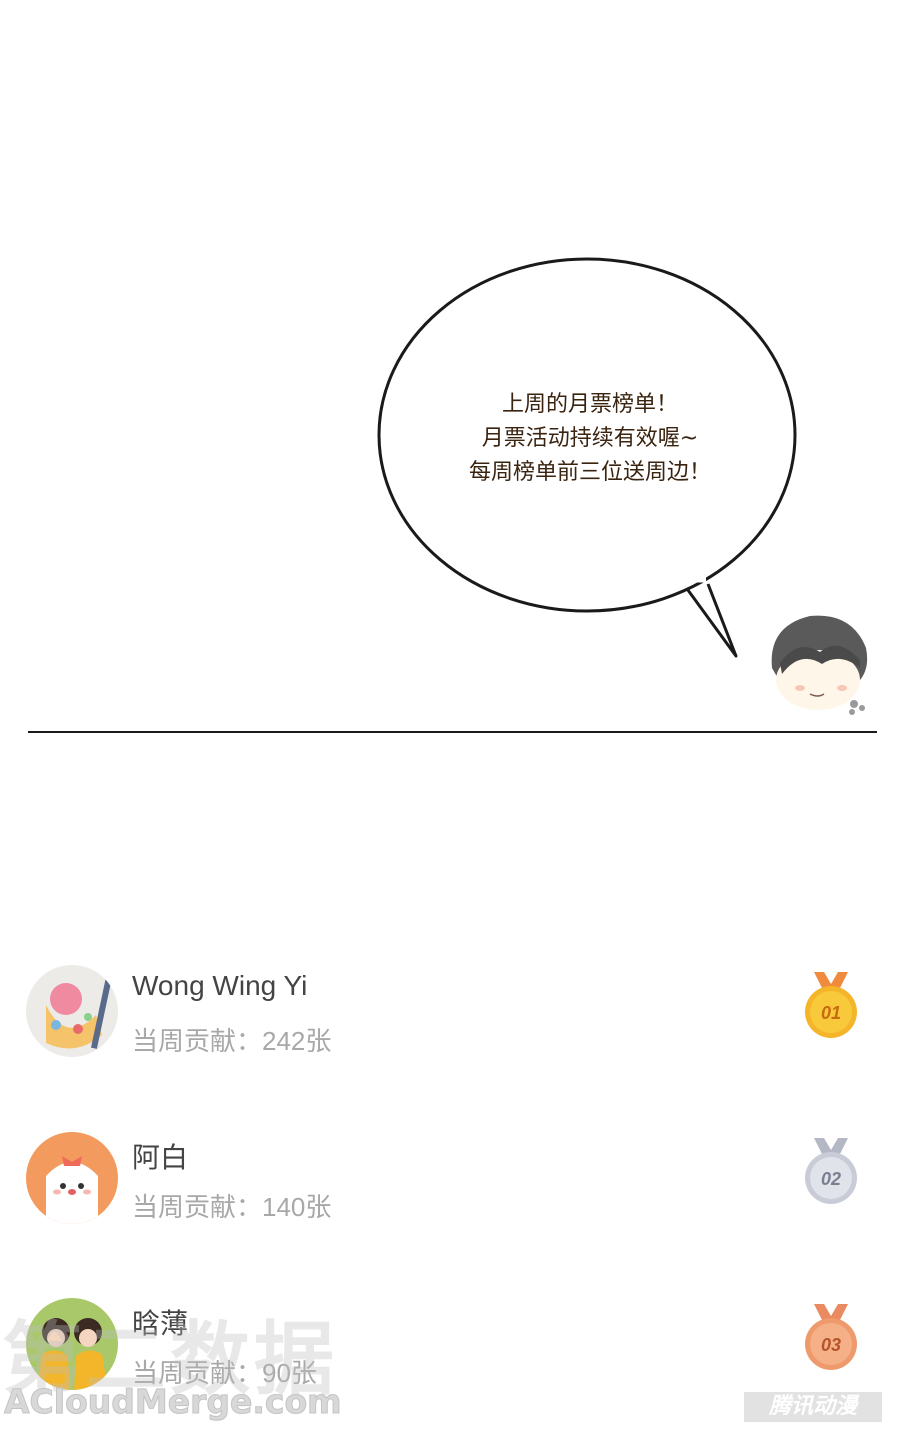 This screenshot has height=1436, width=900. Describe the element at coordinates (831, 1345) in the screenshot. I see `medal-rank-label: 03` at that location.